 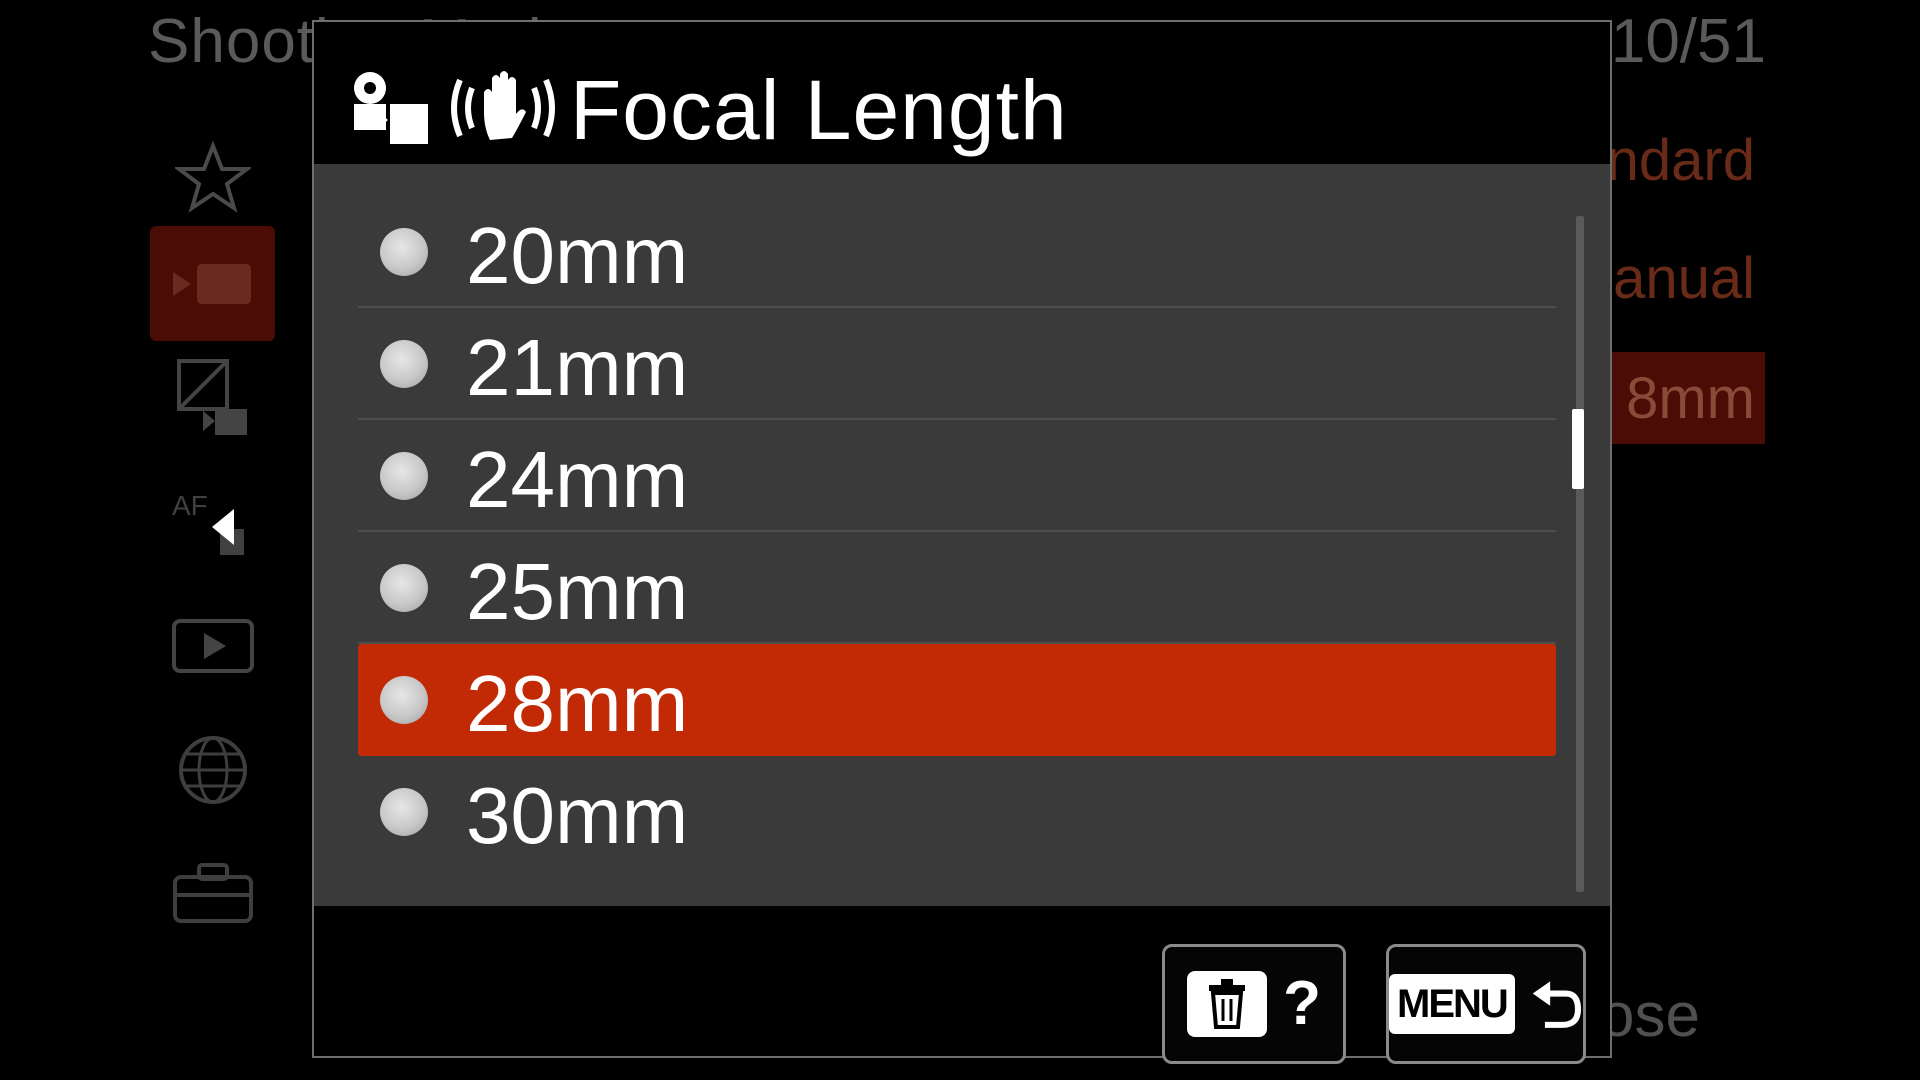 I want to click on background-close-label: ose, so click(x=1650, y=1015).